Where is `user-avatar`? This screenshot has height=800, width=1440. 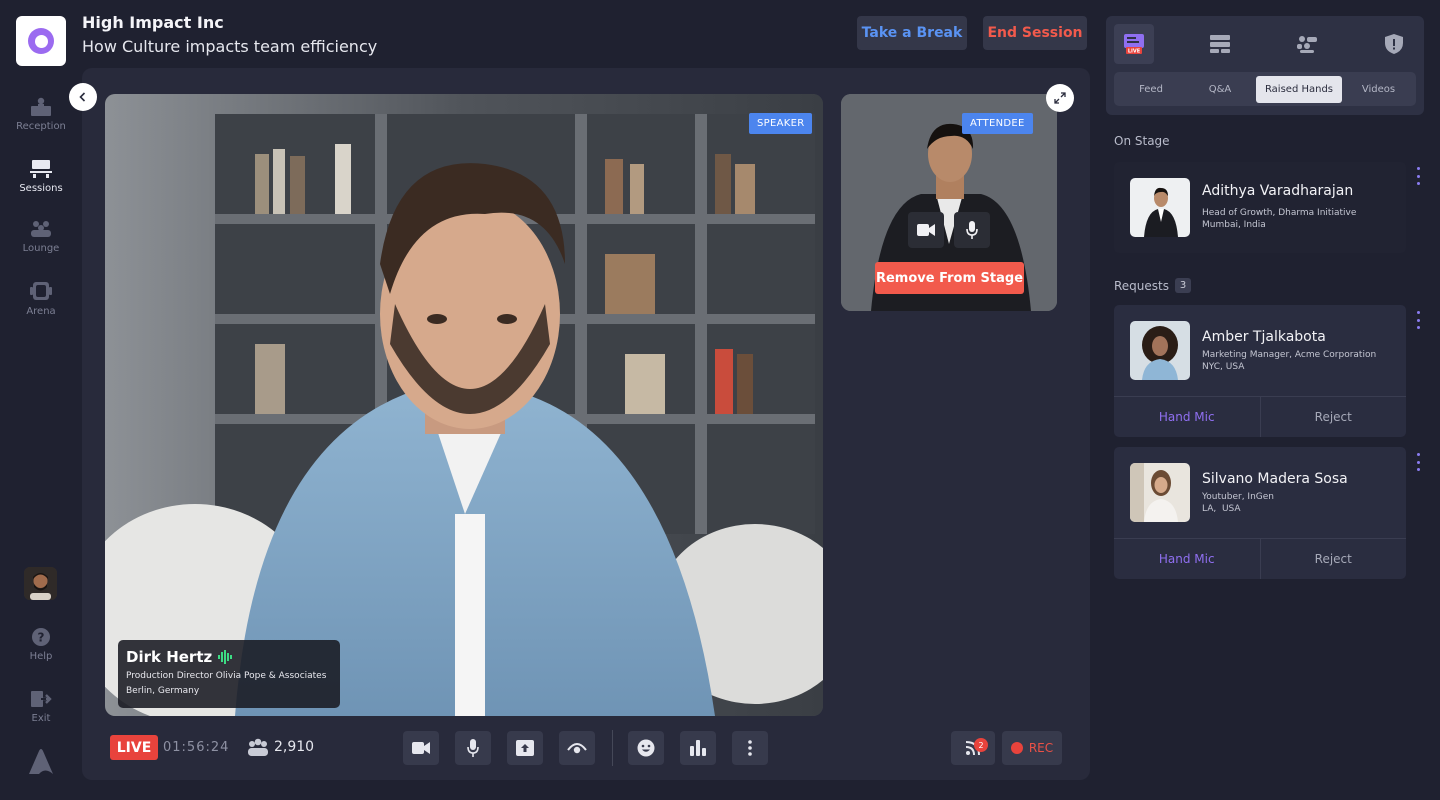 user-avatar is located at coordinates (40, 583).